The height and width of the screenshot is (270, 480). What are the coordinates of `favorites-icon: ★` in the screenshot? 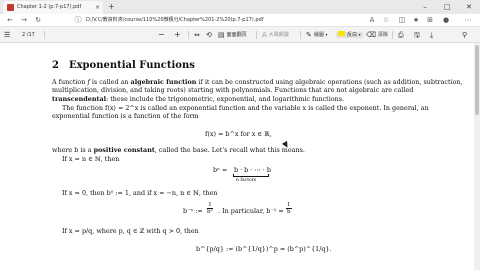 It's located at (416, 20).